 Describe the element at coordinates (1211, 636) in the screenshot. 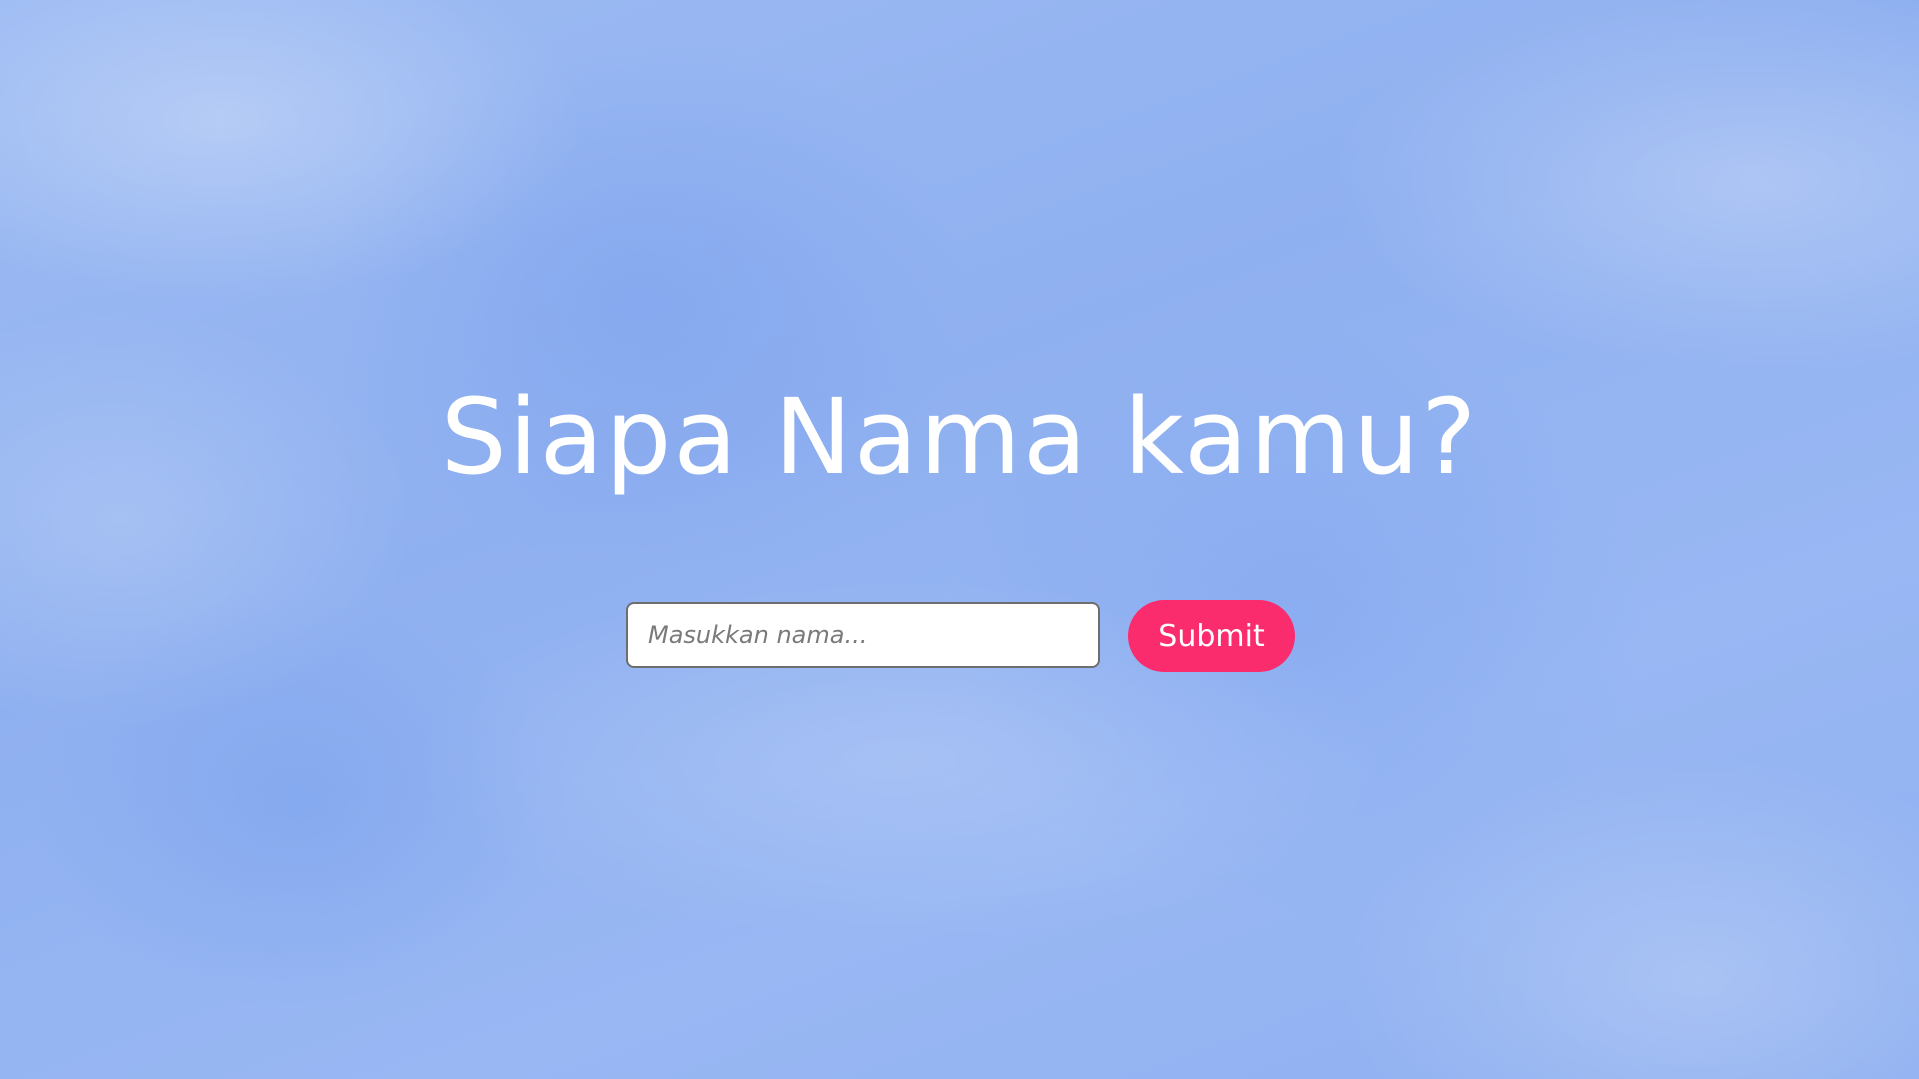

I see `submit-button: Submit` at that location.